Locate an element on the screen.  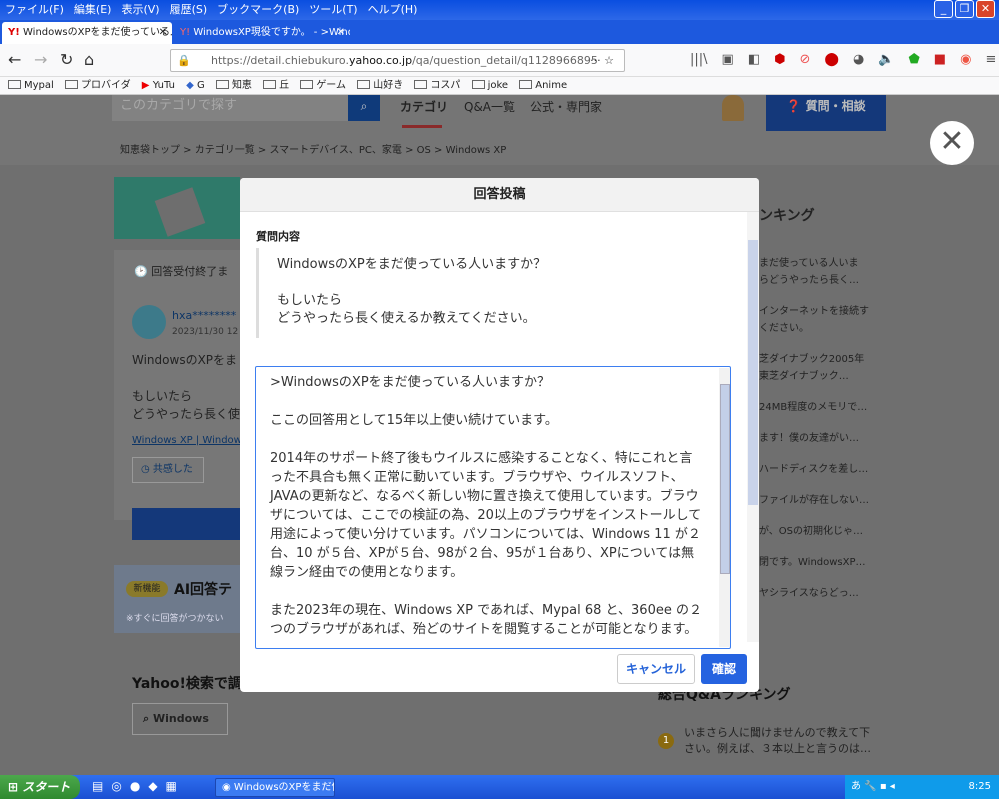
ime-indicator: あ is located at coordinates (856, 786).